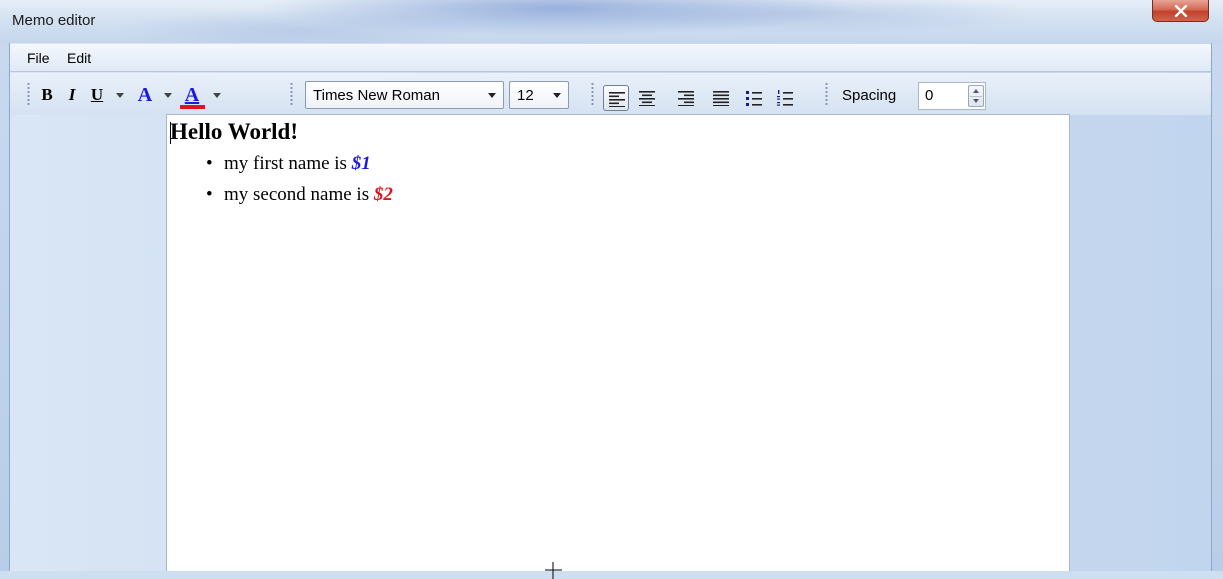 The height and width of the screenshot is (579, 1223). What do you see at coordinates (47, 95) in the screenshot?
I see `bold-button: B` at bounding box center [47, 95].